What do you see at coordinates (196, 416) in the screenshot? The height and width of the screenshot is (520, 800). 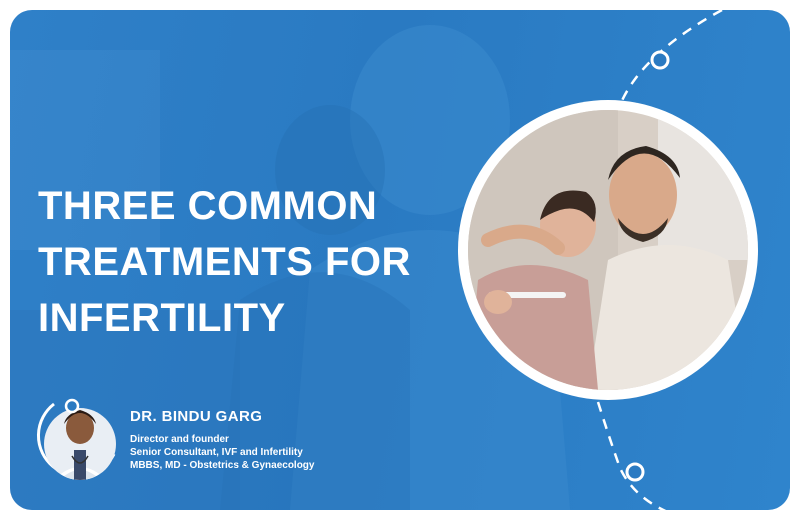 I see `doctor-name: DR. BINDU GARG` at bounding box center [196, 416].